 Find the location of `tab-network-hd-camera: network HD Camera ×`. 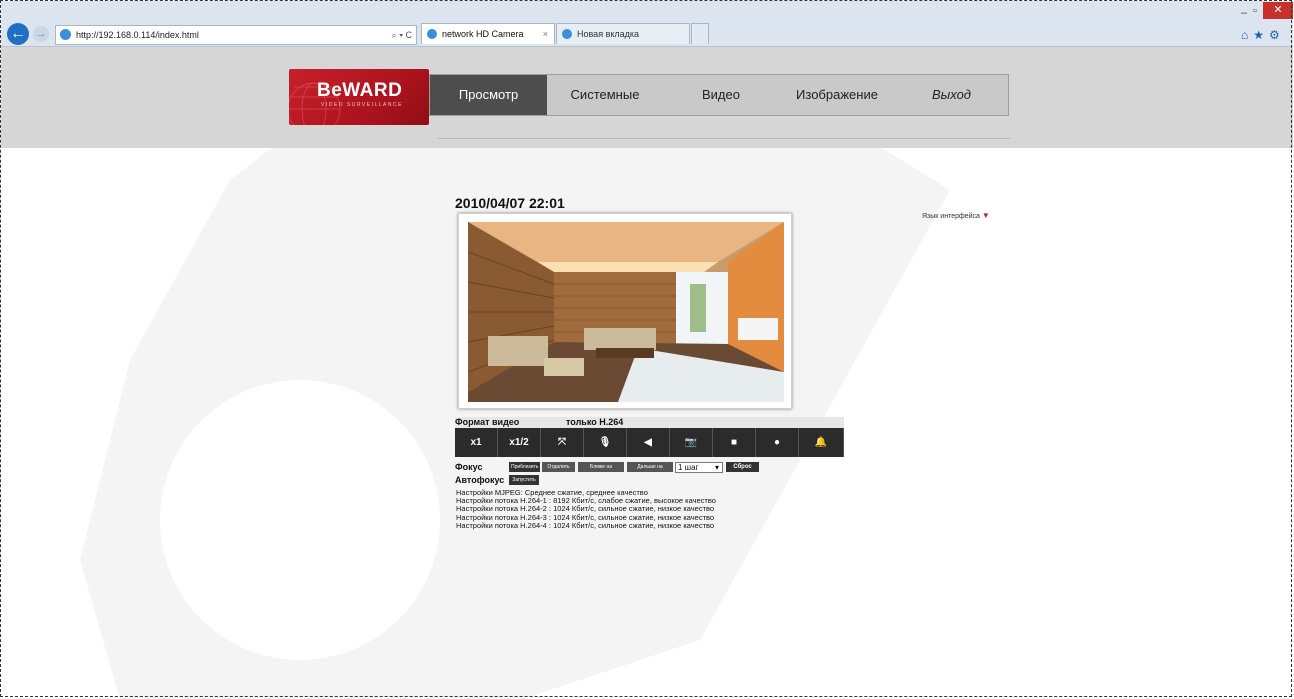

tab-network-hd-camera: network HD Camera × is located at coordinates (488, 33).